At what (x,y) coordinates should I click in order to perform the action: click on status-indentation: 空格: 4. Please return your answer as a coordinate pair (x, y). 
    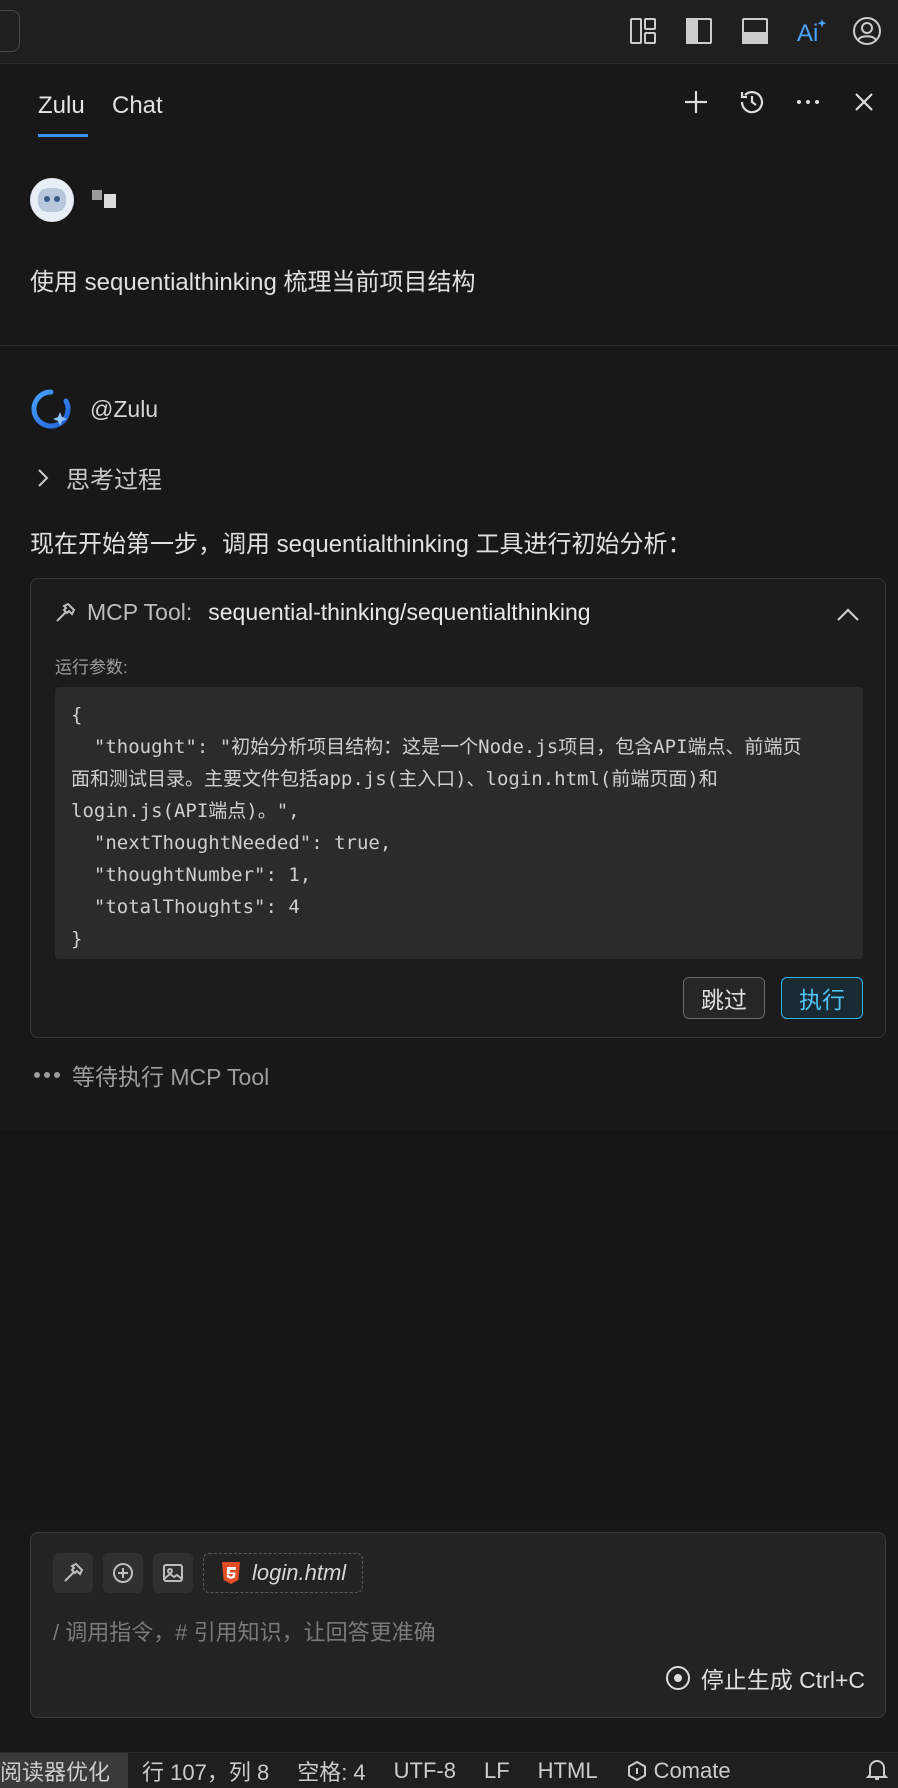
    Looking at the image, I should click on (331, 1771).